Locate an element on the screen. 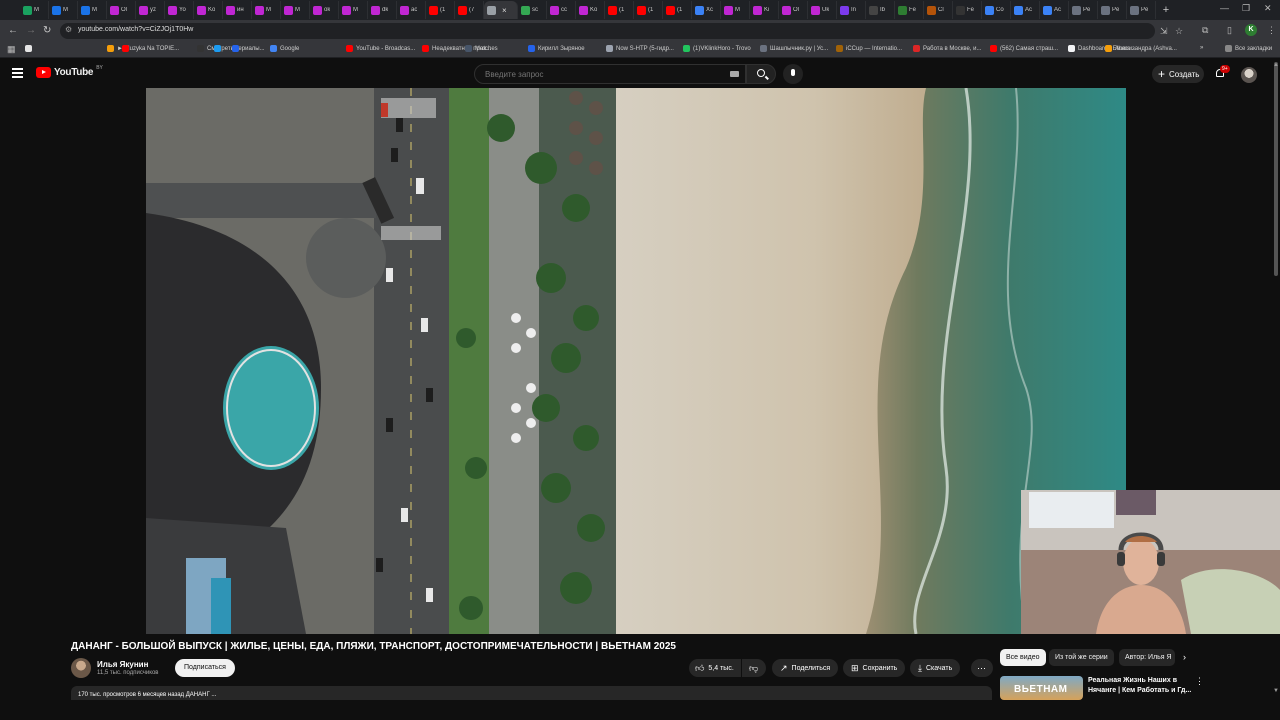 This screenshot has height=720, width=1280. new-tab-button: + is located at coordinates (1166, 10).